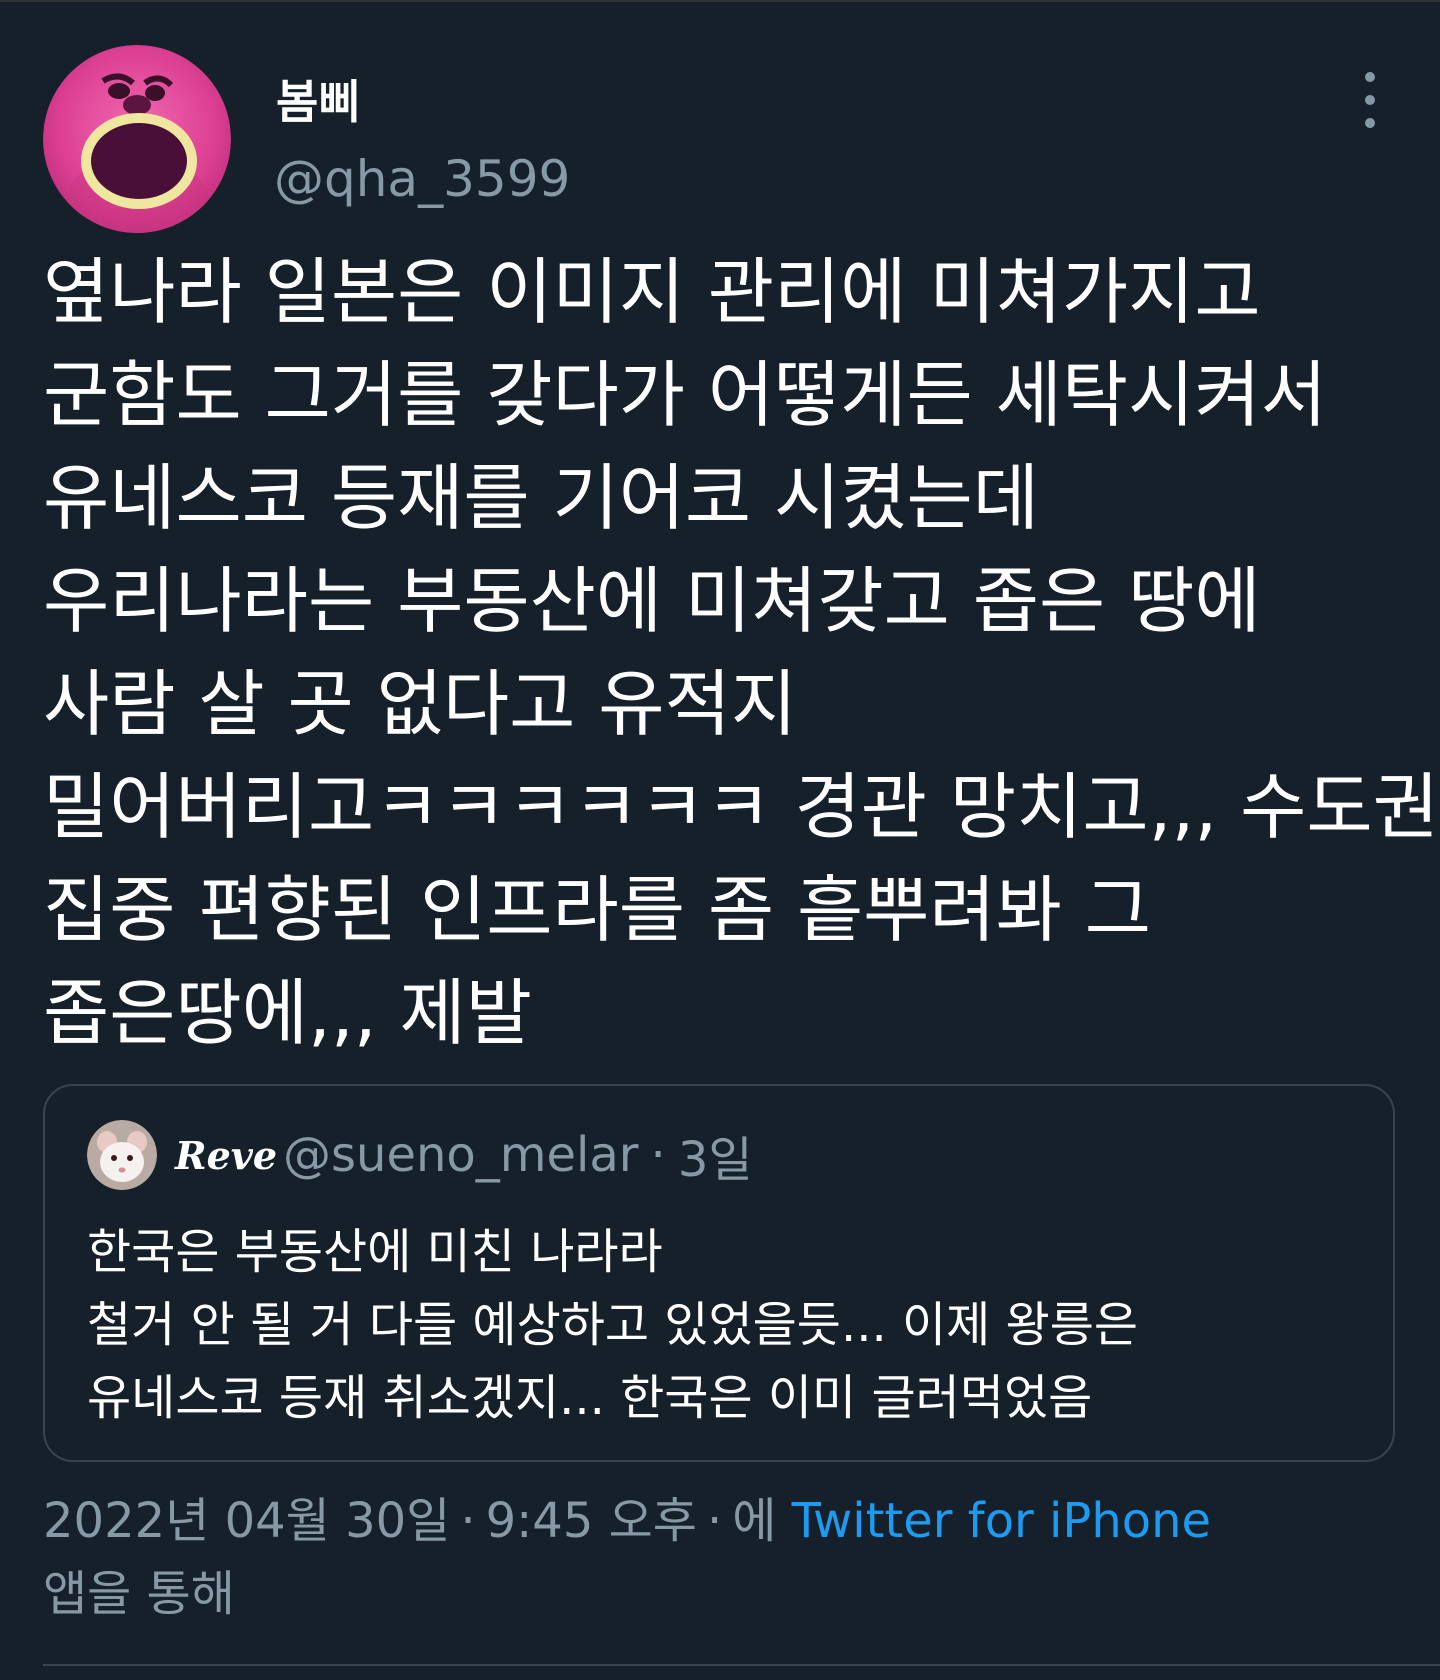 The width and height of the screenshot is (1440, 1680). What do you see at coordinates (1001, 1521) in the screenshot?
I see `source-app-link: Twitter for iPhone` at bounding box center [1001, 1521].